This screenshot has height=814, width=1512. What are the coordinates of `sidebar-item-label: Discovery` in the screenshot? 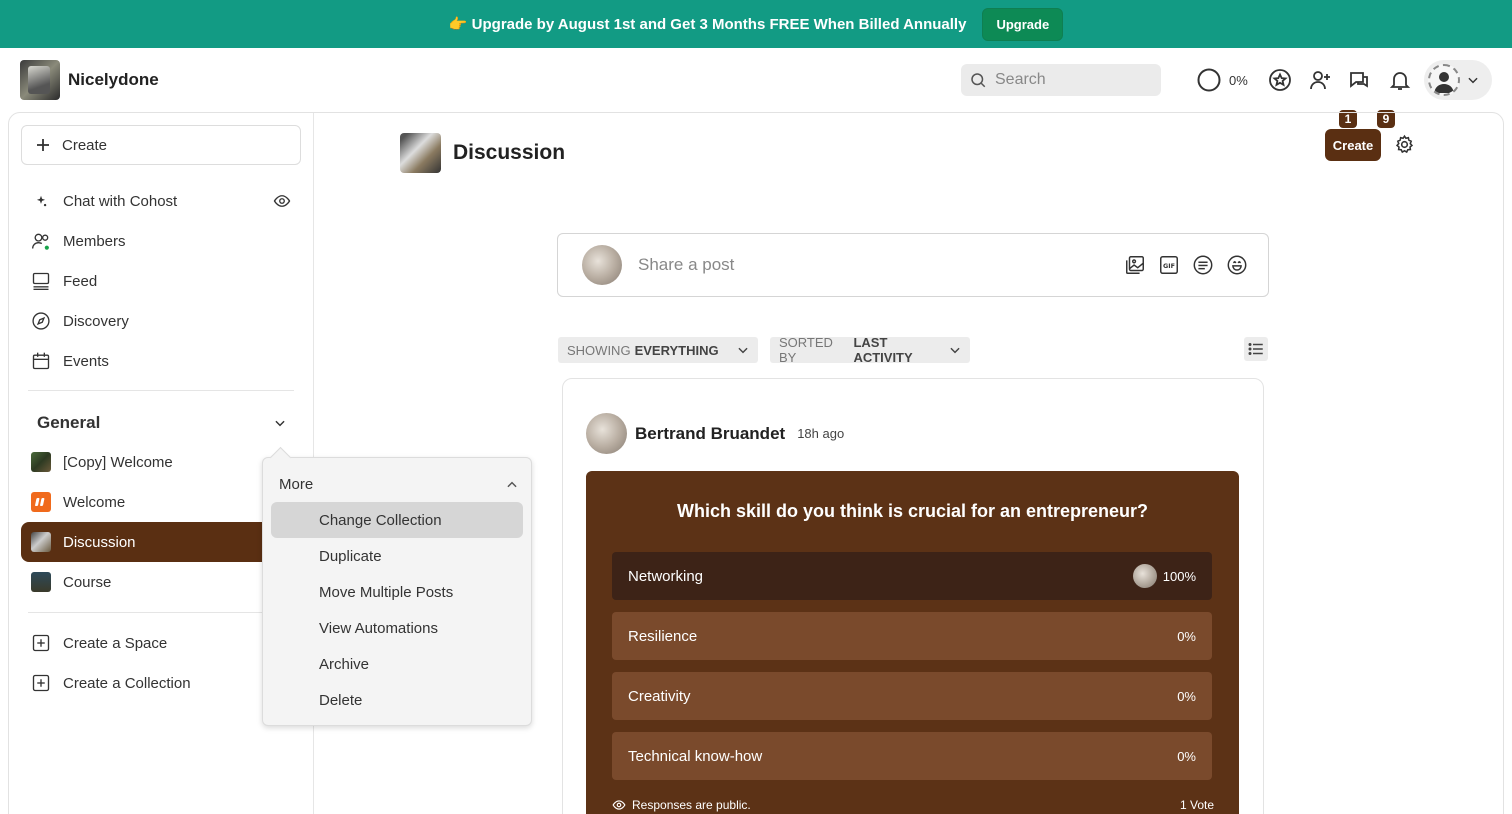 It's located at (96, 321).